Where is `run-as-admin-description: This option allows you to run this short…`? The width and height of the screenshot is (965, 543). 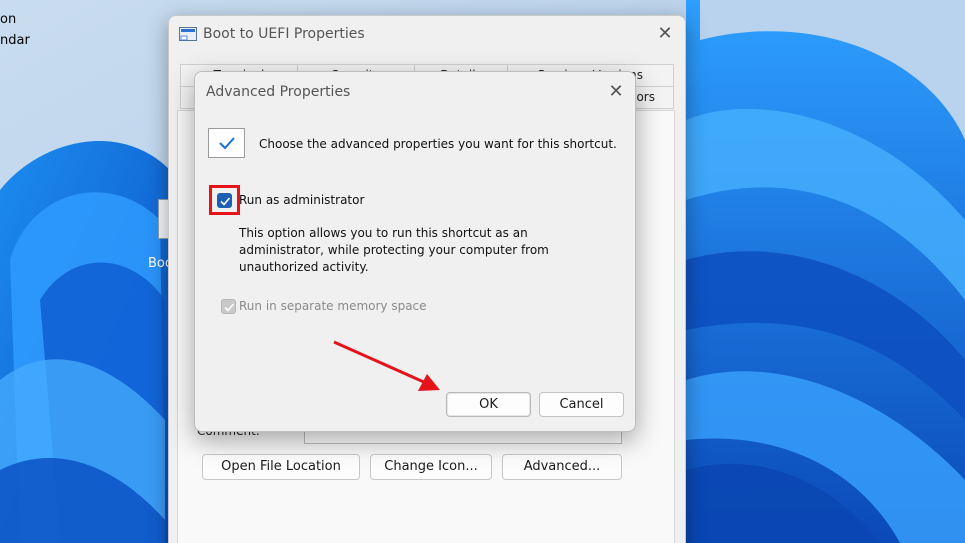
run-as-admin-description: This option allows you to run this short… is located at coordinates (404, 250).